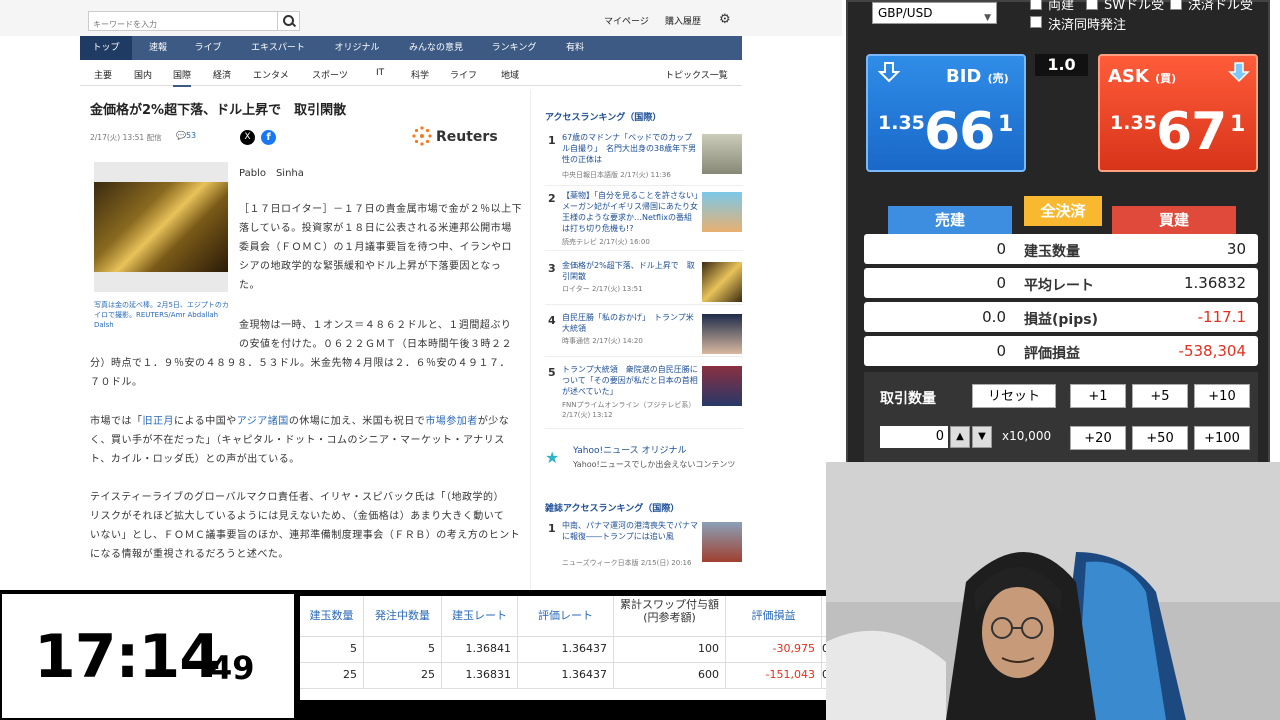 This screenshot has width=1280, height=720. Describe the element at coordinates (159, 421) in the screenshot. I see `keyword-link: 旧正月` at that location.